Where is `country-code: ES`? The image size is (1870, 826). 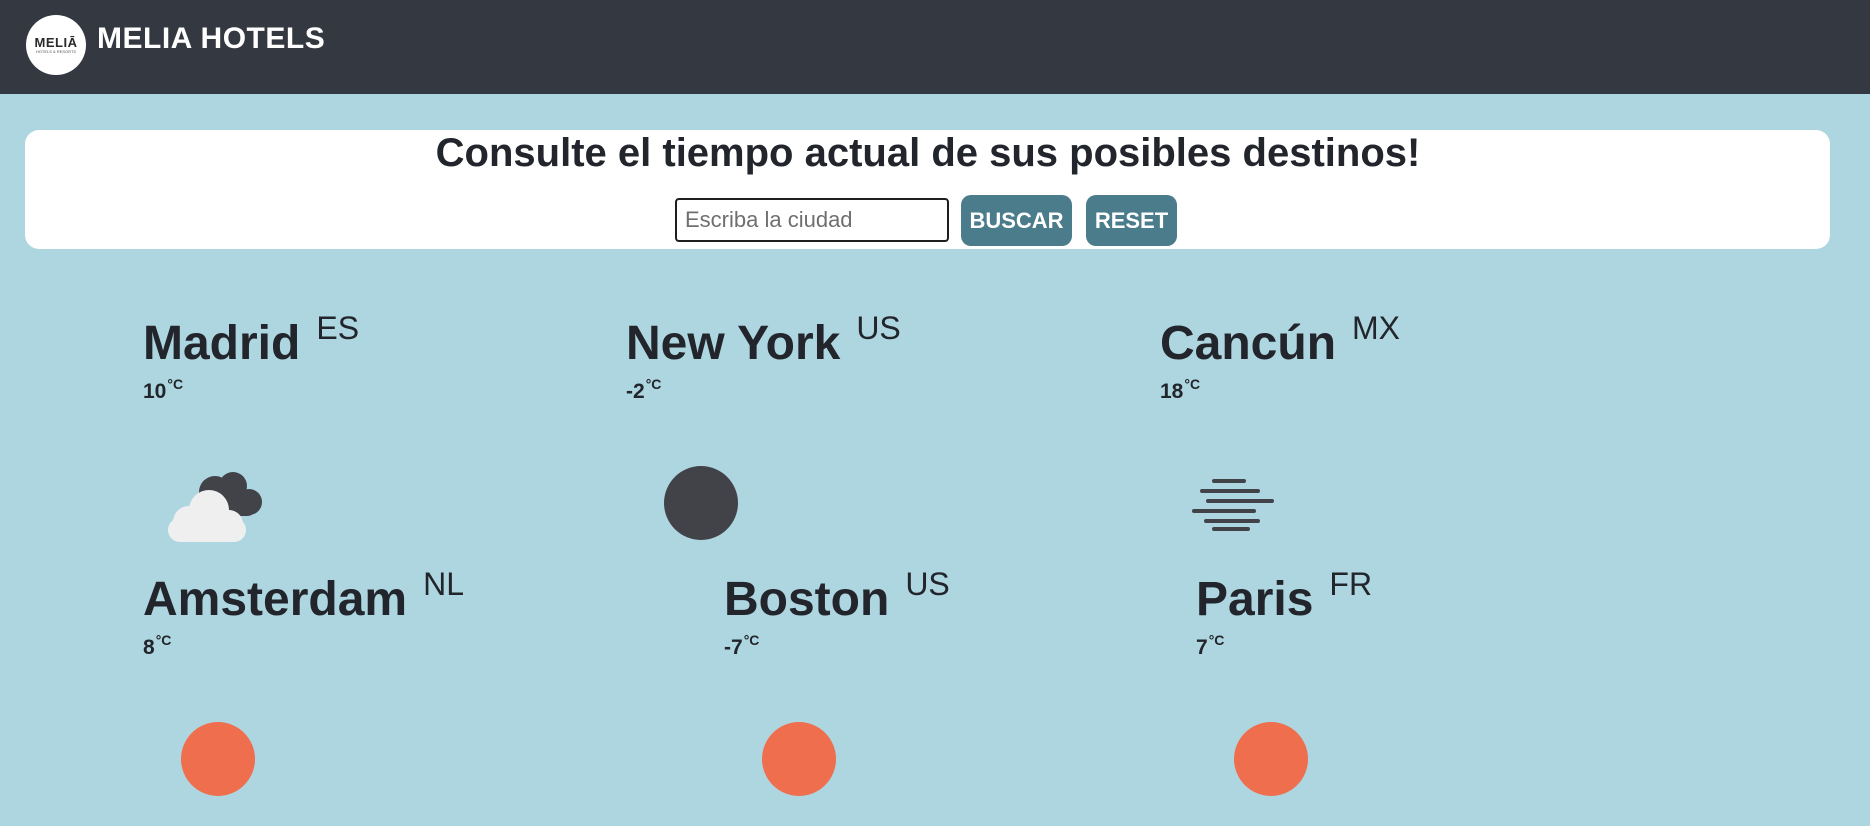 country-code: ES is located at coordinates (338, 328).